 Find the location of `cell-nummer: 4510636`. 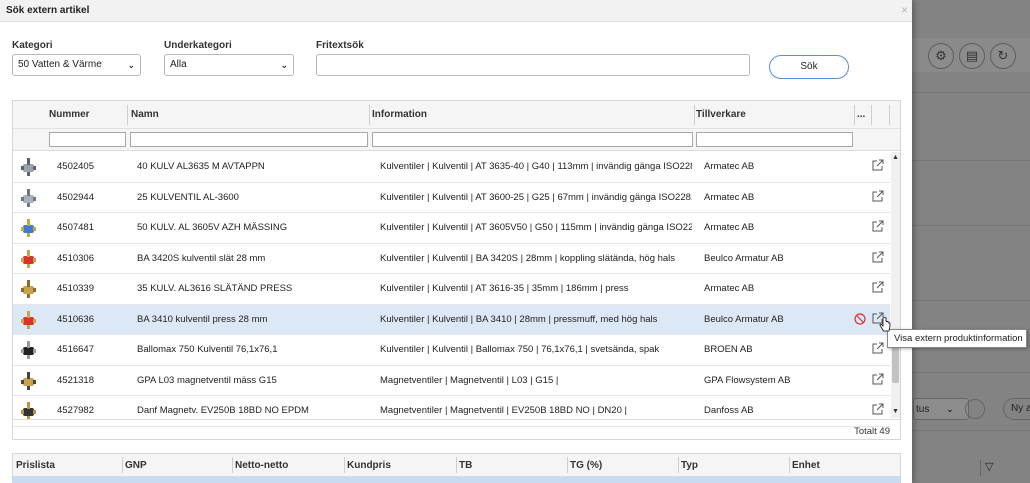

cell-nummer: 4510636 is located at coordinates (75, 319).